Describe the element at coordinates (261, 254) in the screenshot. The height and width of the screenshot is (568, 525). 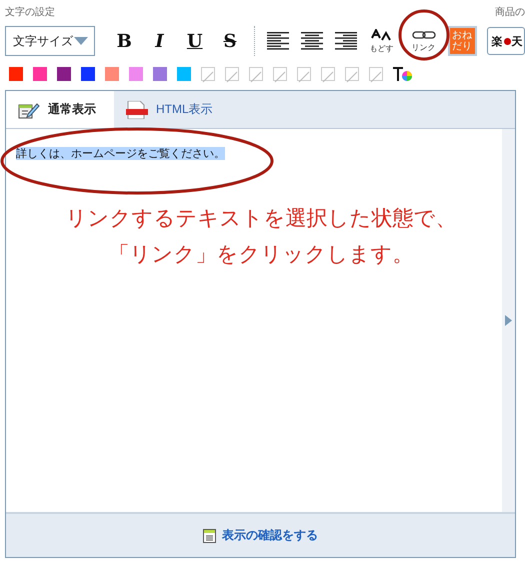
I see `instruction-text: 「リンク」をクリックします。` at that location.